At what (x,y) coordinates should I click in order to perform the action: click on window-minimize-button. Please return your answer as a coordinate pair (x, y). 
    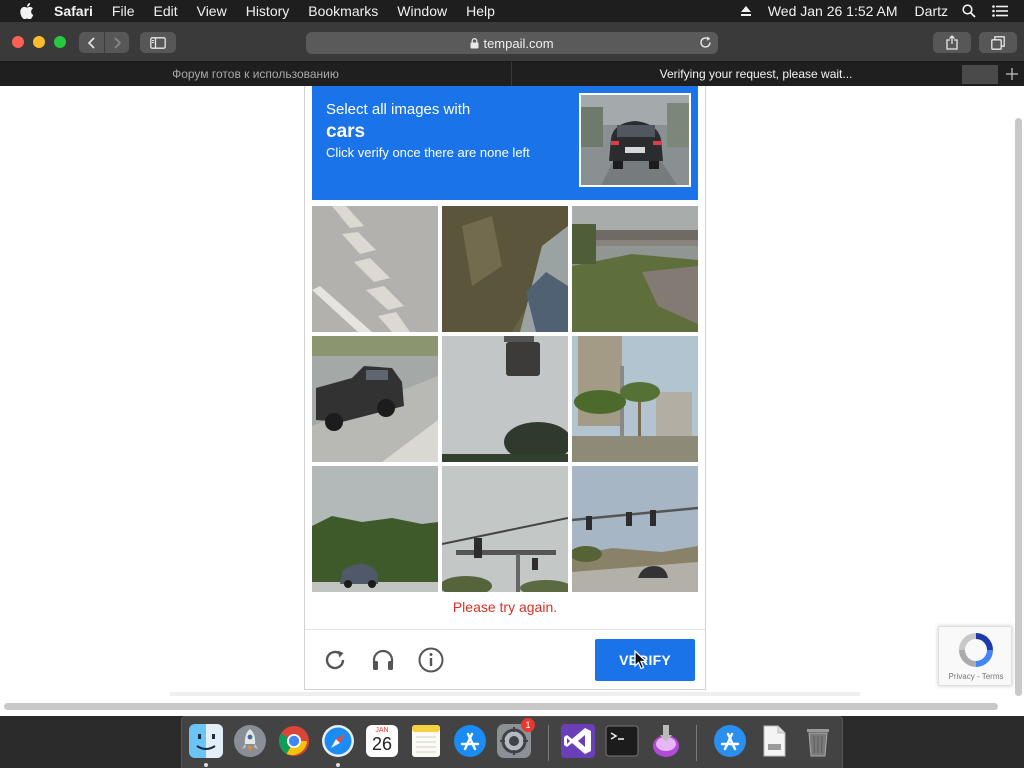
    Looking at the image, I should click on (39, 42).